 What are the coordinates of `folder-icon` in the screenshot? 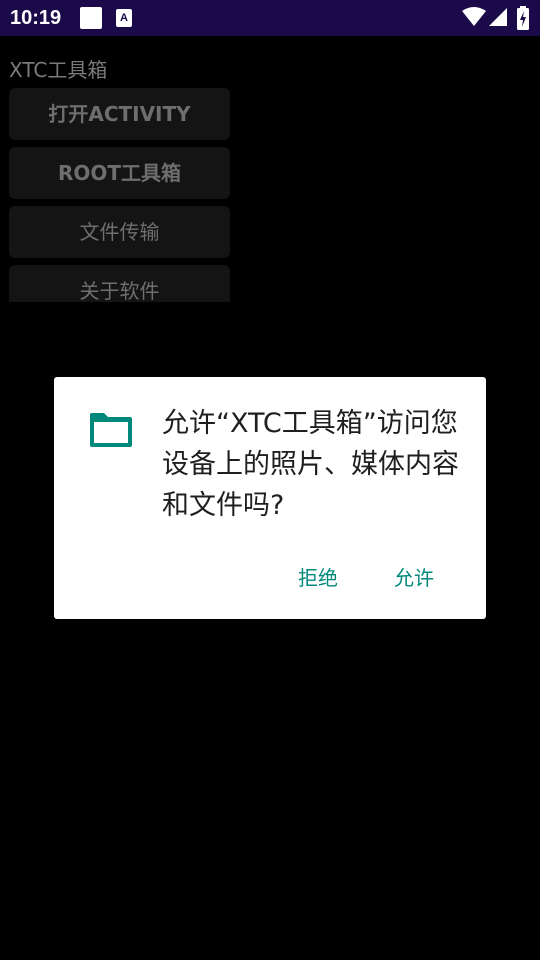 It's located at (111, 430).